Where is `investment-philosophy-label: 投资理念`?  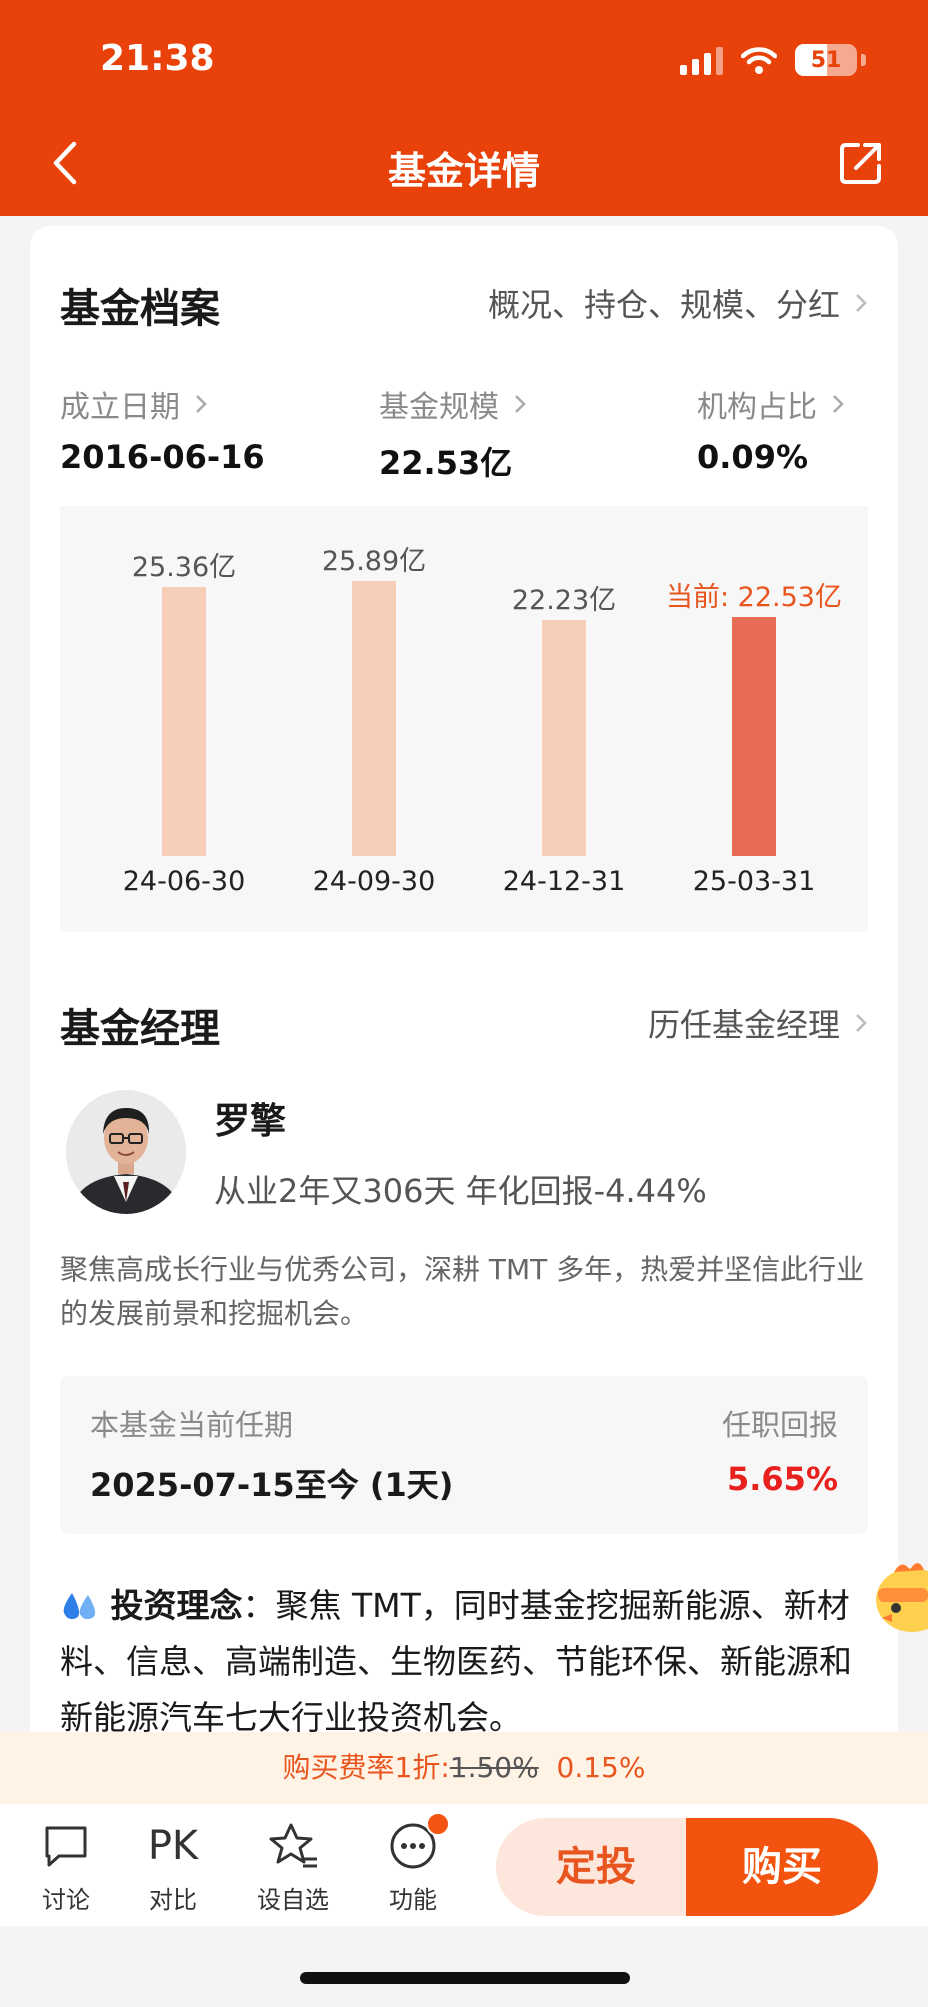
investment-philosophy-label: 投资理念 is located at coordinates (176, 1605).